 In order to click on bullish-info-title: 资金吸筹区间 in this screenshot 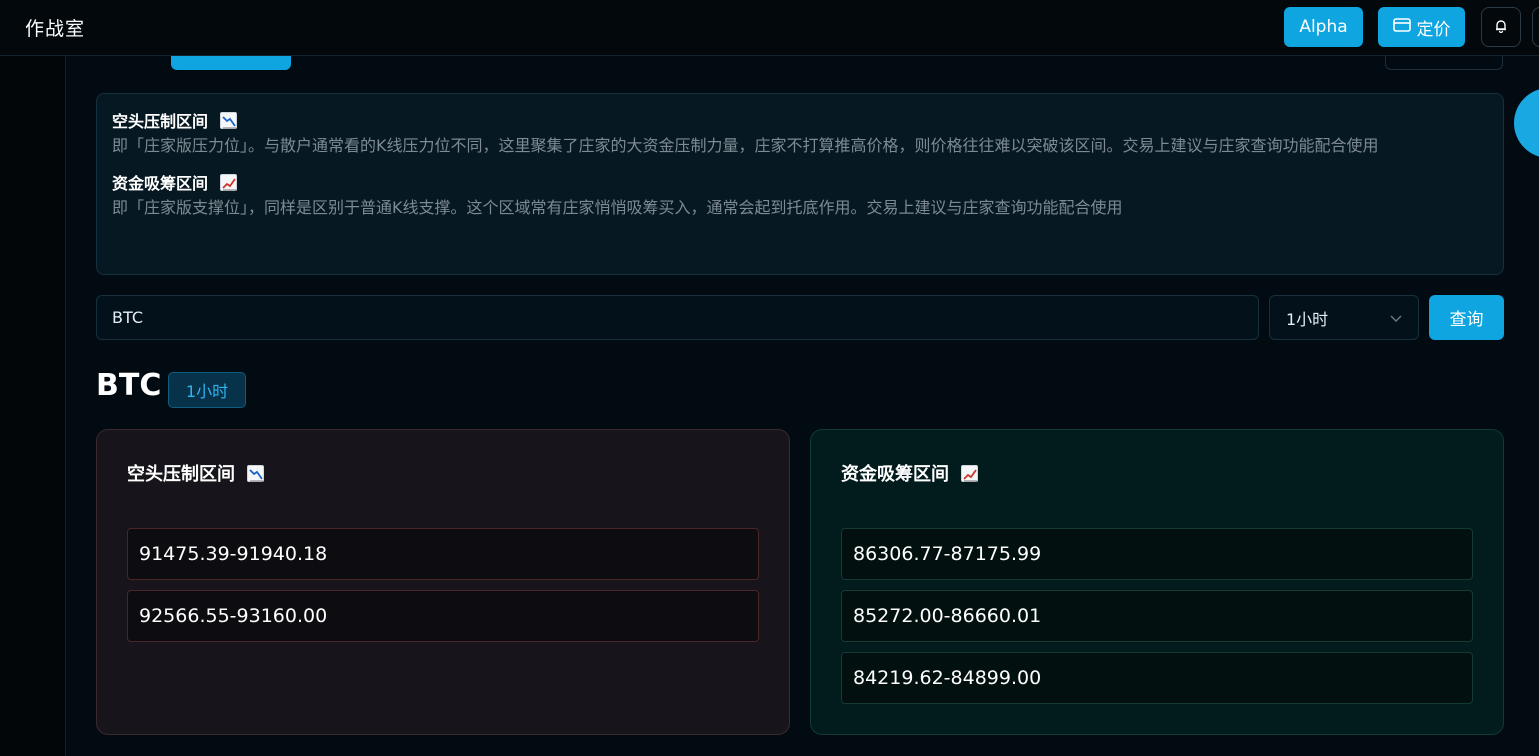, I will do `click(800, 184)`.